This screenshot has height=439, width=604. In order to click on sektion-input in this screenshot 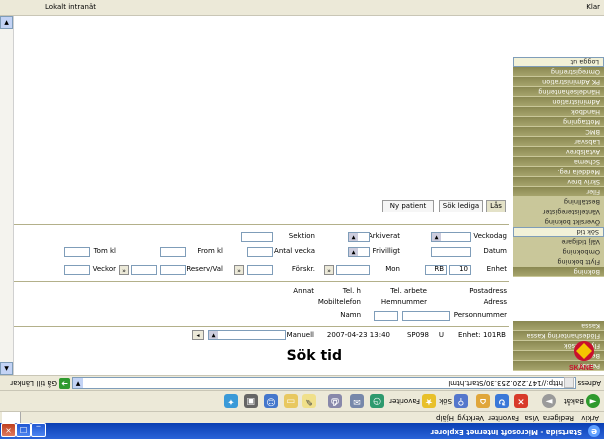, I will do `click(257, 237)`.